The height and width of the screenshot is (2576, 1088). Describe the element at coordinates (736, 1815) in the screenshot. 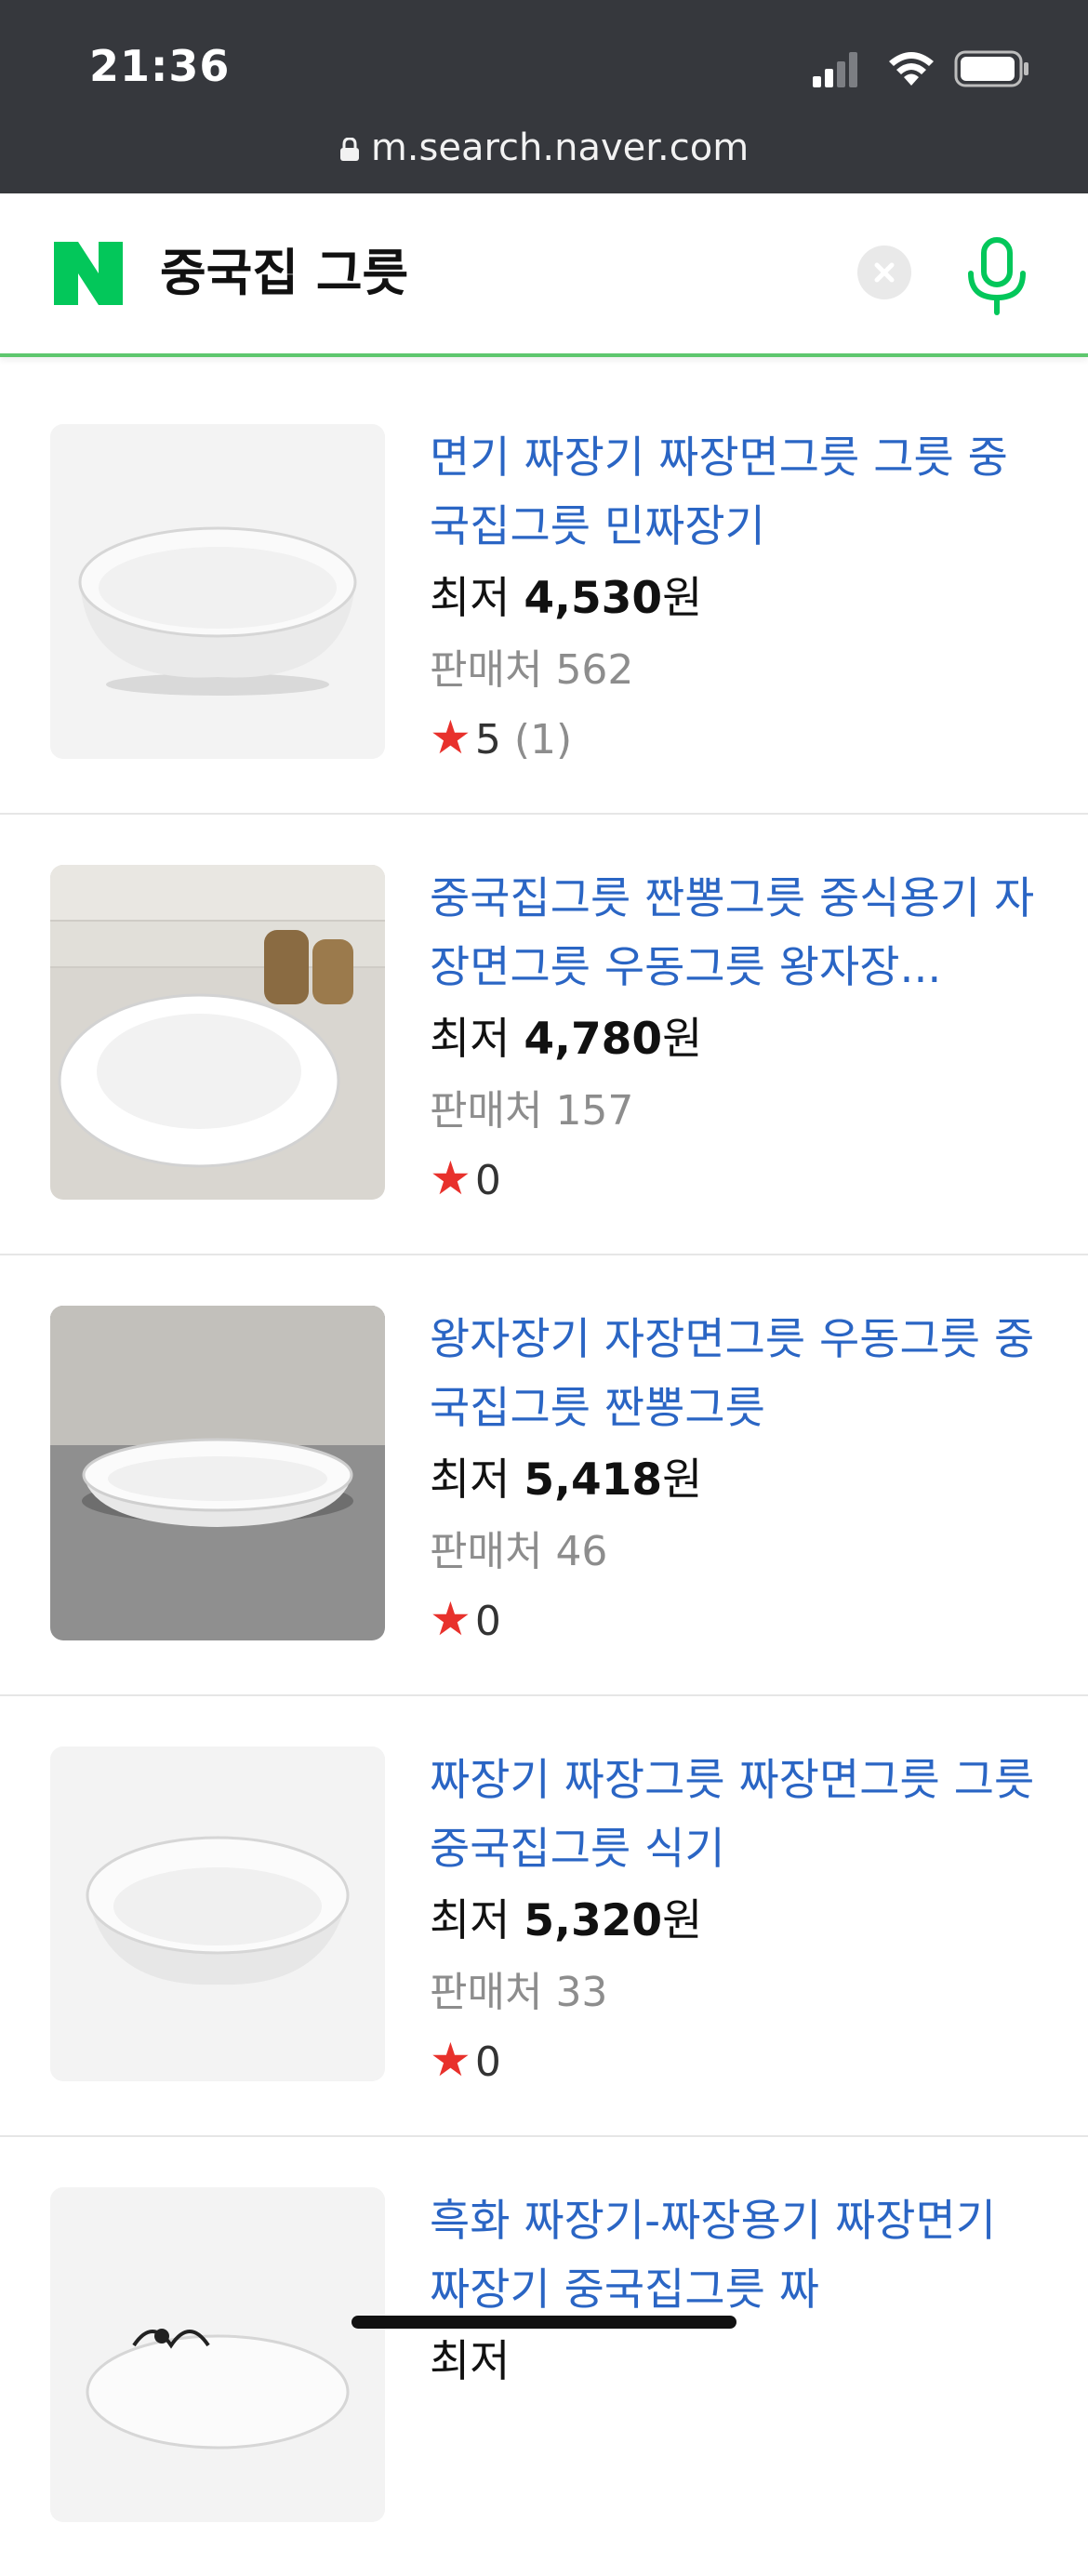

I see `product-title-link: 짜장기 짜장그릇 짜장면그릇 그릇 중국집그릇 식기` at that location.